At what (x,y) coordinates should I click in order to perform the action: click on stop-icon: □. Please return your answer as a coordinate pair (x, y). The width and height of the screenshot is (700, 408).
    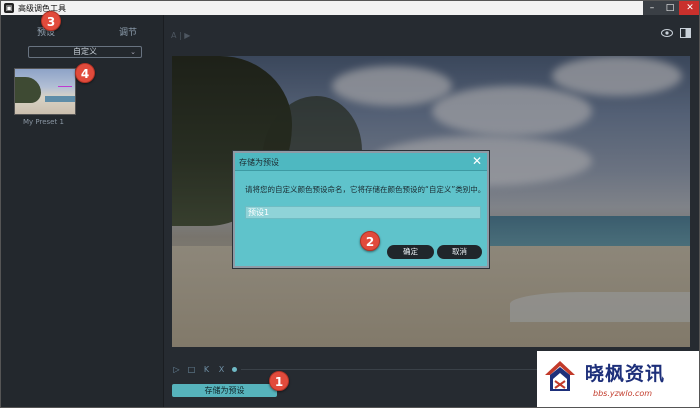
    Looking at the image, I should click on (191, 369).